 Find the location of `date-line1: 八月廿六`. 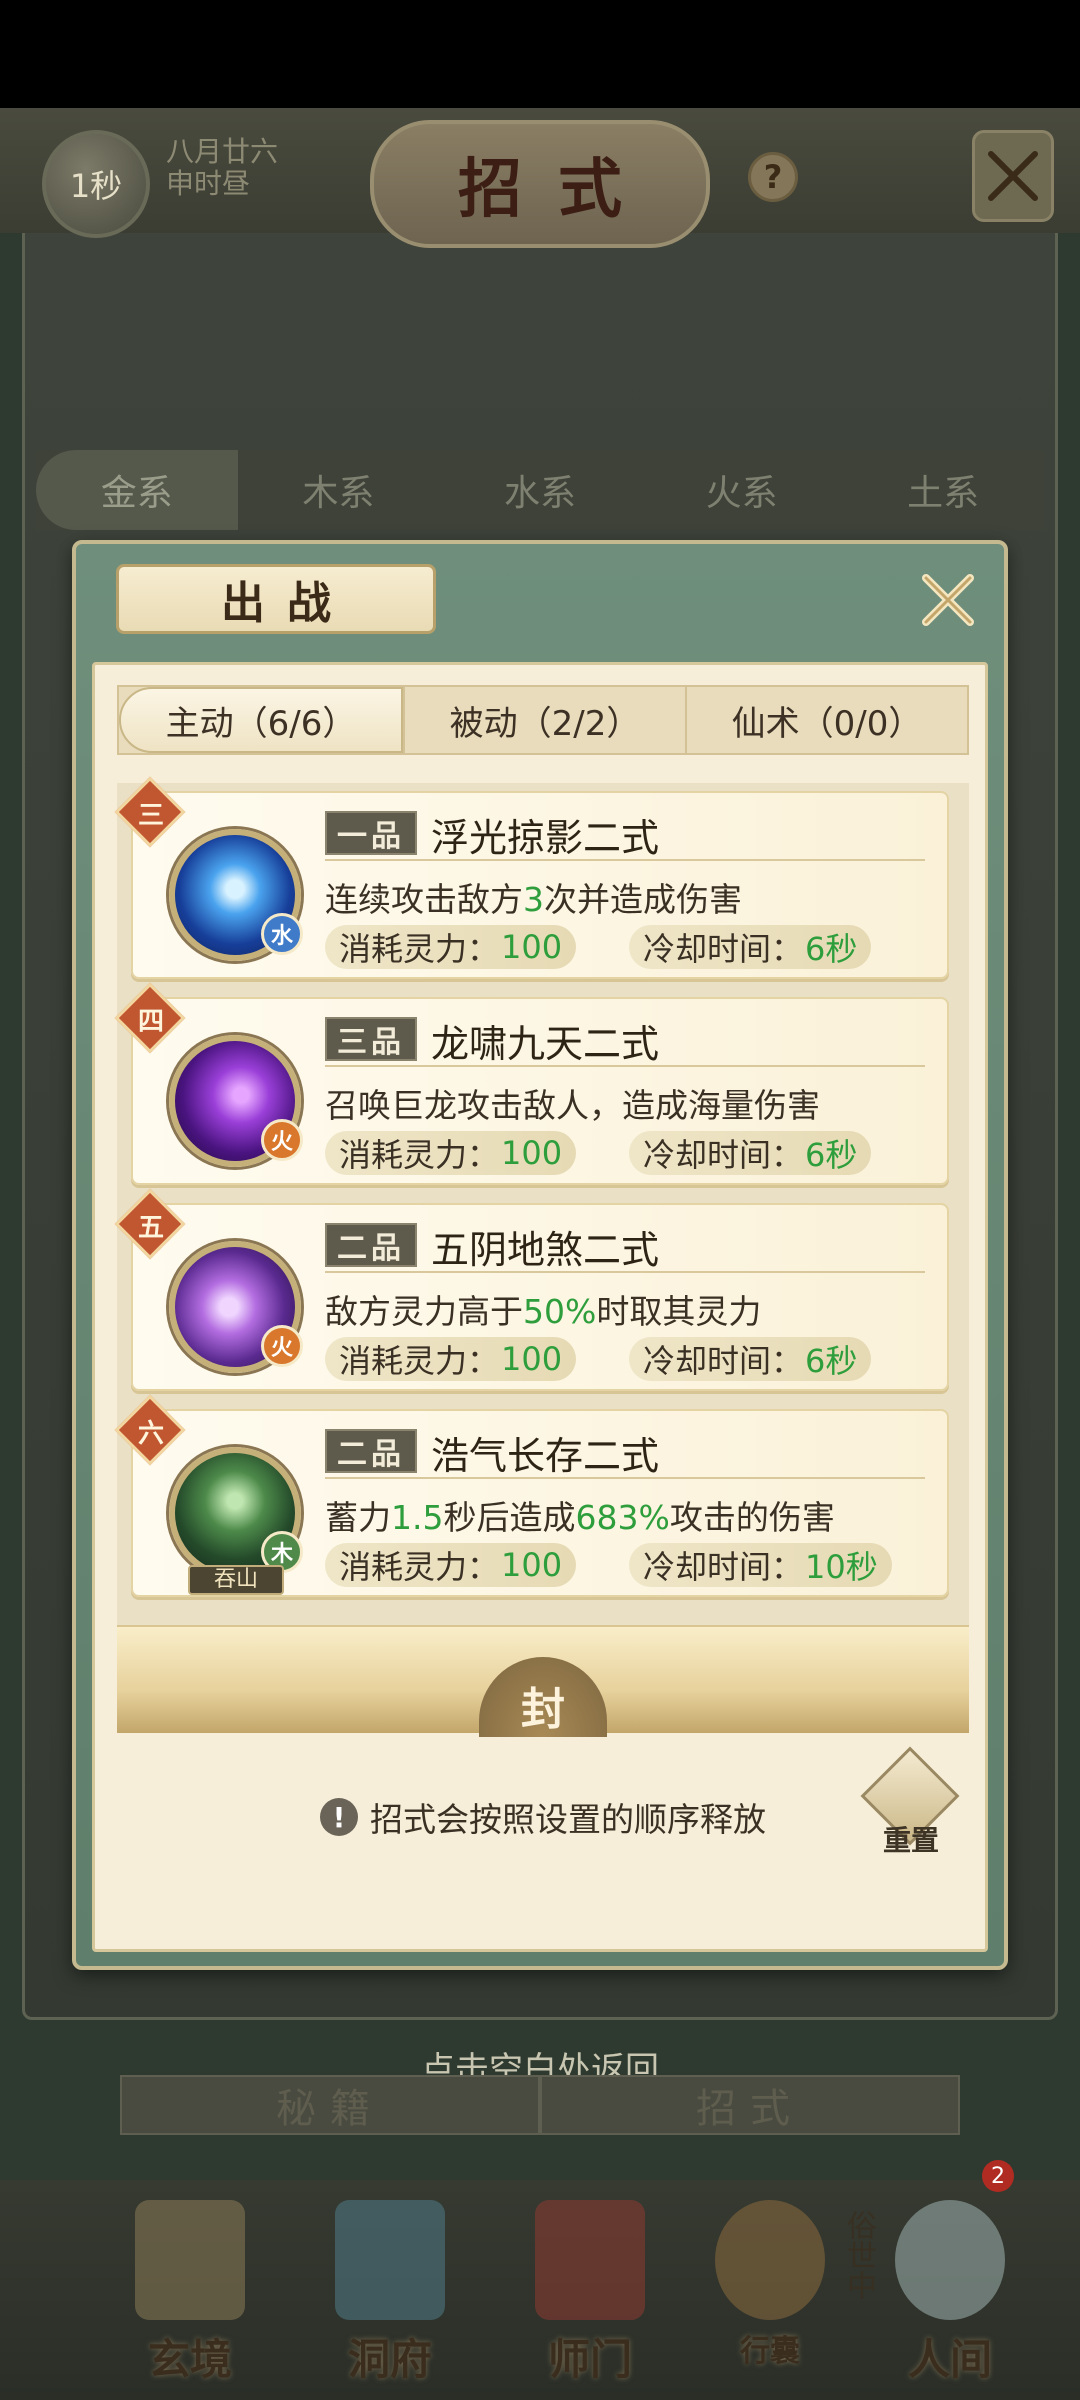

date-line1: 八月廿六 is located at coordinates (222, 151).